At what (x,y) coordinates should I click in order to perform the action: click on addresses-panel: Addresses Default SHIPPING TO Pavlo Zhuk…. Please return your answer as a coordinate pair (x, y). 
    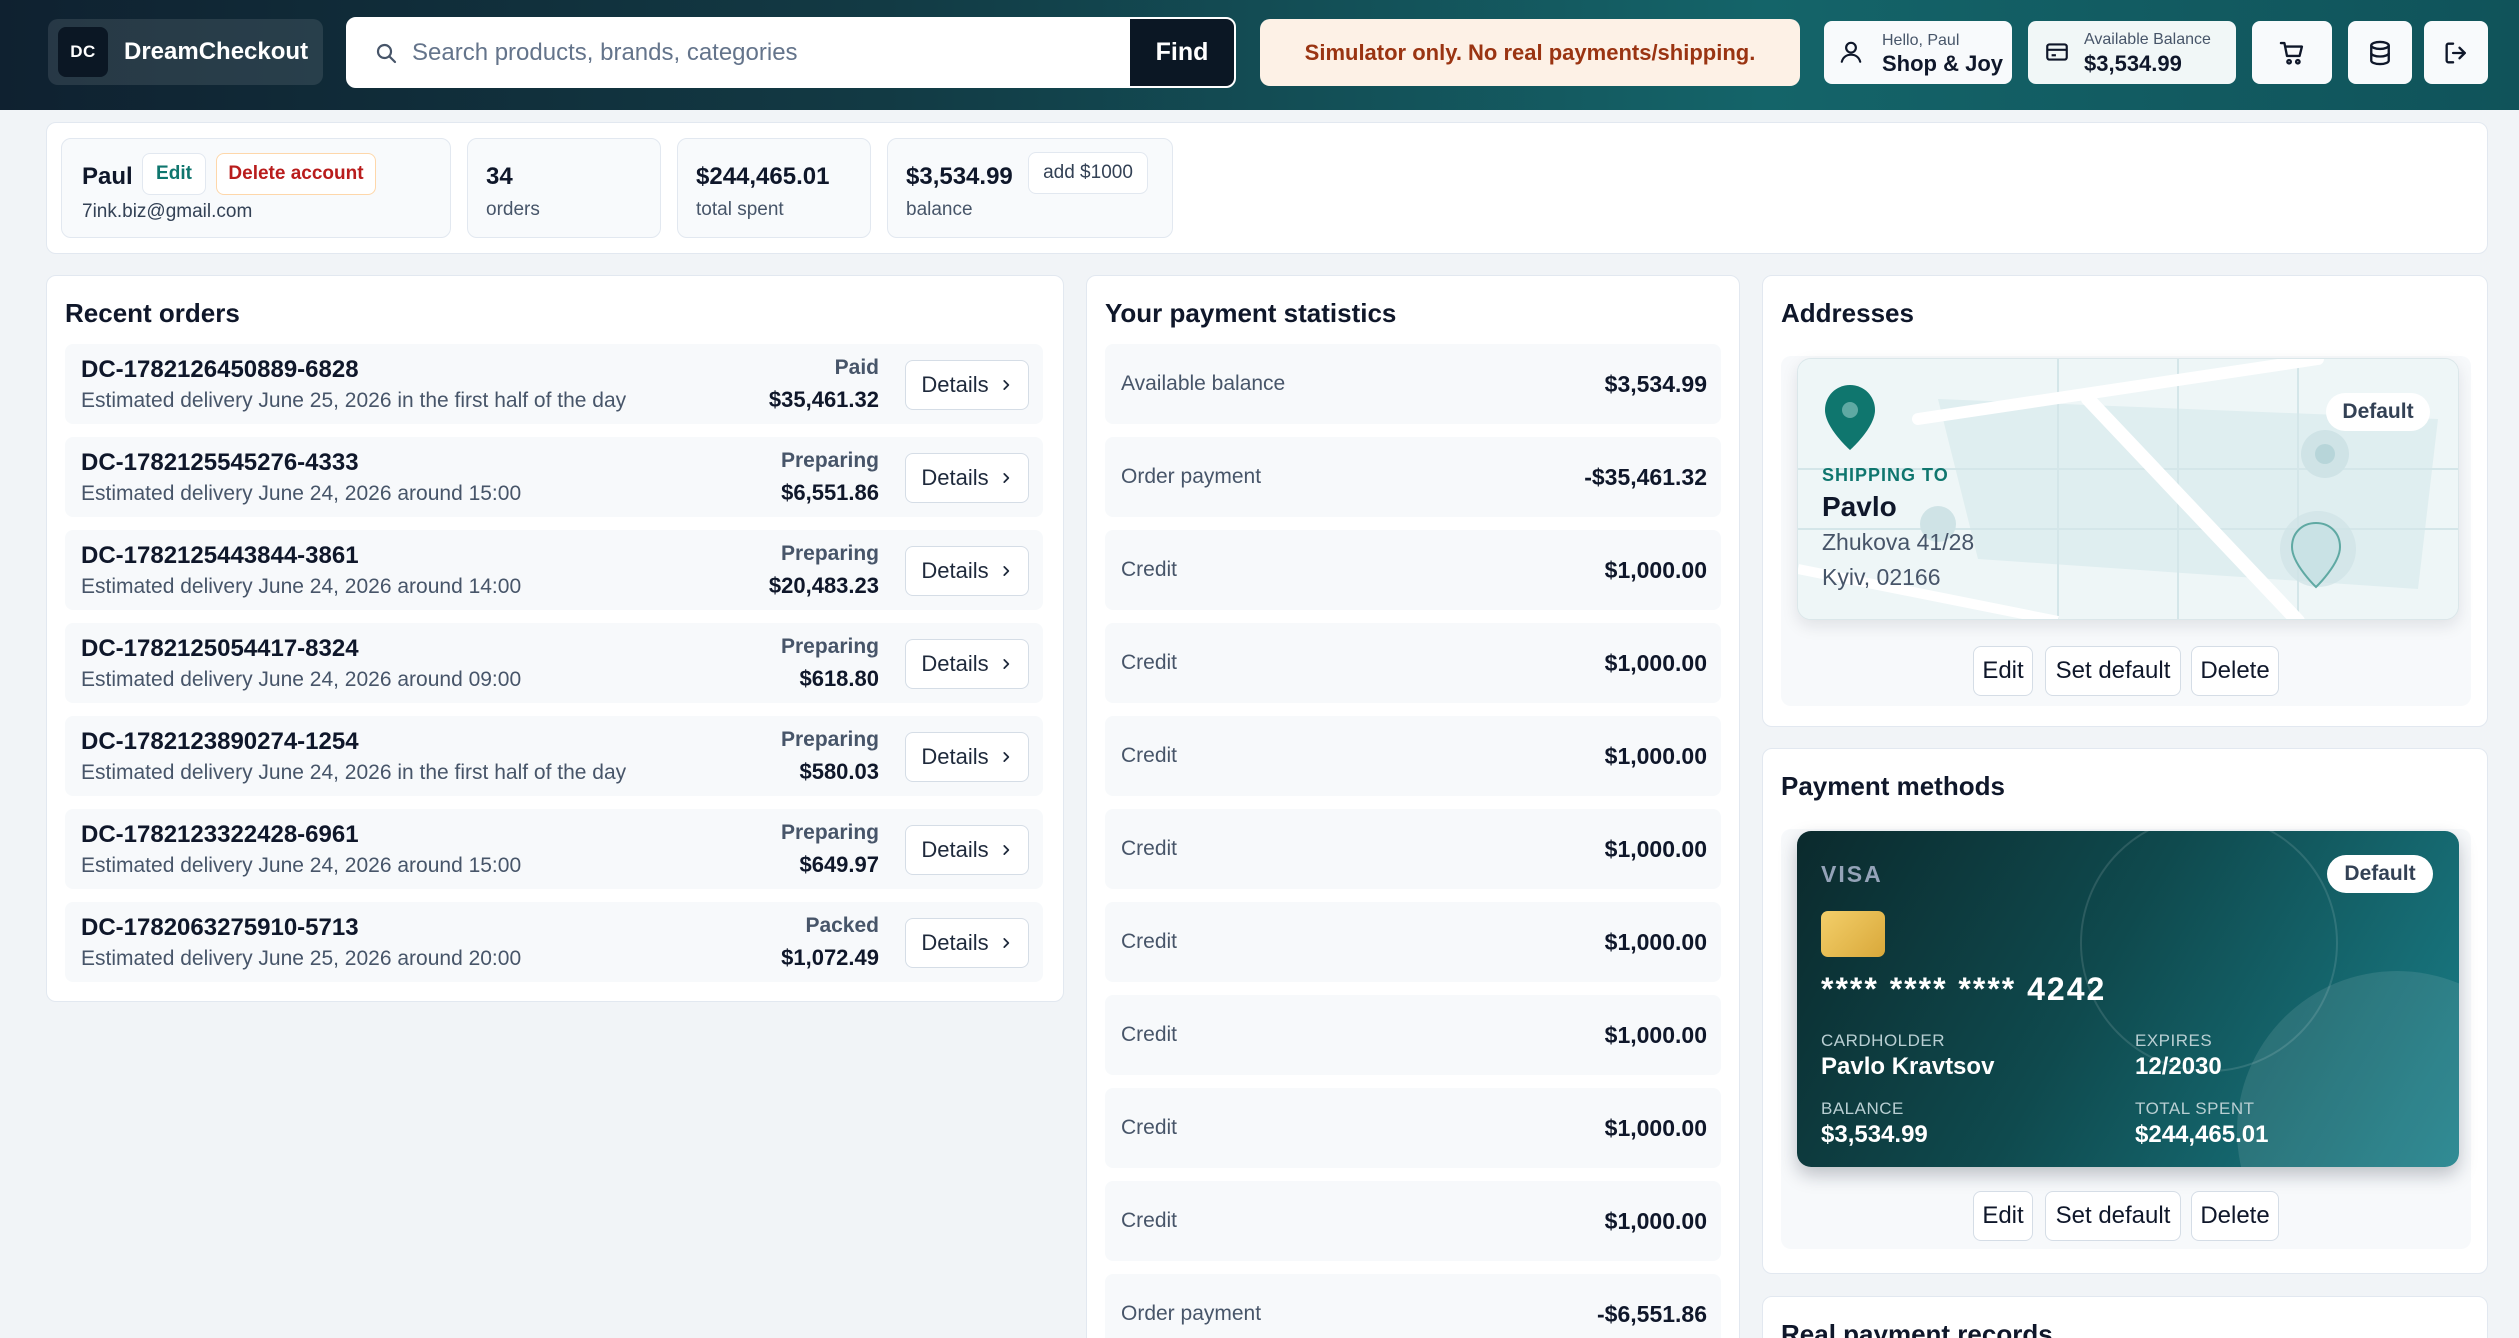
    Looking at the image, I should click on (2125, 501).